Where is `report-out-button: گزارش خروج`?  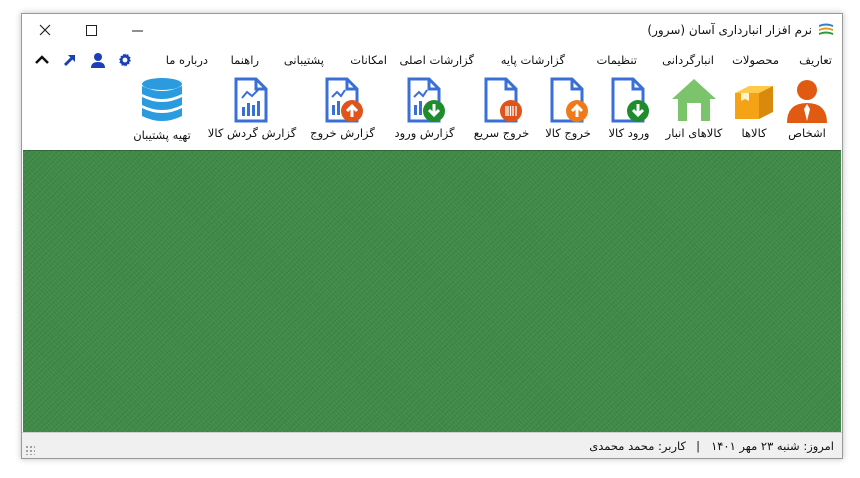 report-out-button: گزارش خروج is located at coordinates (342, 111).